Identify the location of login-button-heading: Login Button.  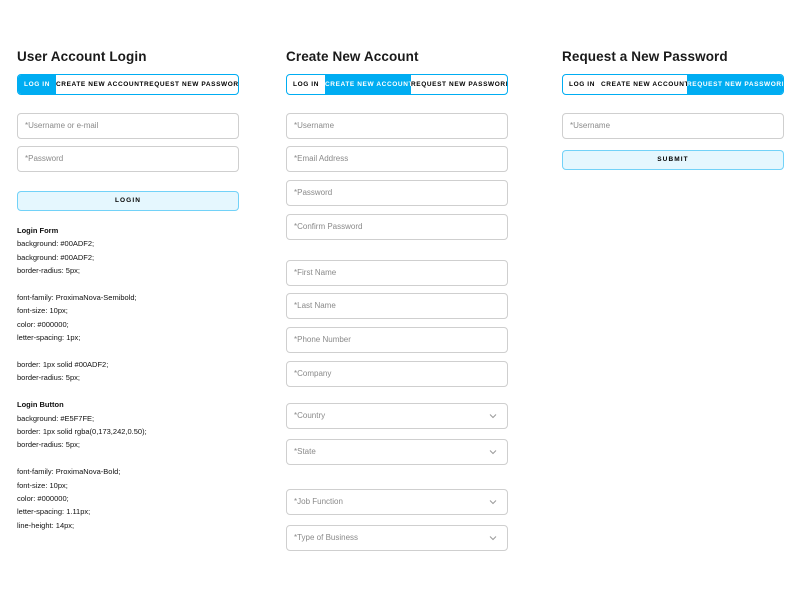
(40, 405).